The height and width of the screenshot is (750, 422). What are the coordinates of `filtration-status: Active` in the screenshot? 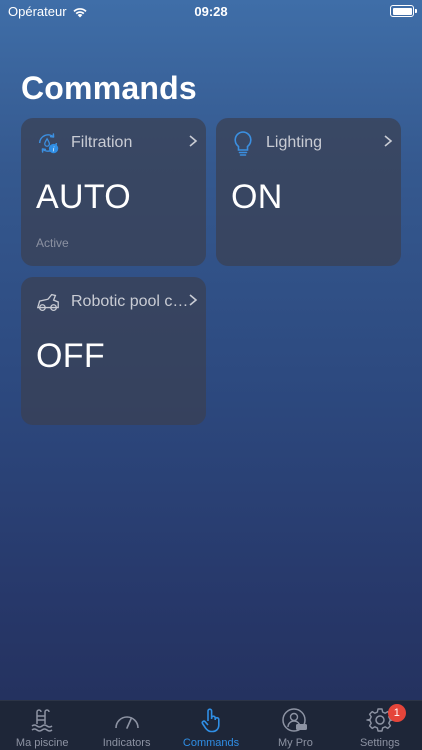 It's located at (52, 243).